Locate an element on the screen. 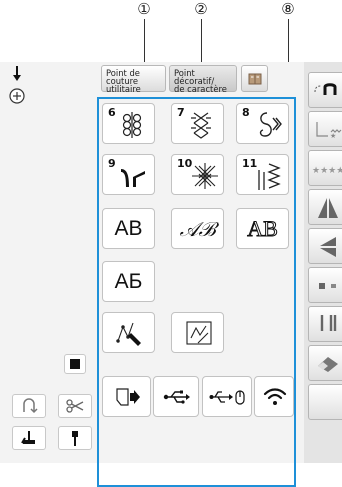  tab-utility-stitch: Point de couture utilitaire is located at coordinates (133, 80).